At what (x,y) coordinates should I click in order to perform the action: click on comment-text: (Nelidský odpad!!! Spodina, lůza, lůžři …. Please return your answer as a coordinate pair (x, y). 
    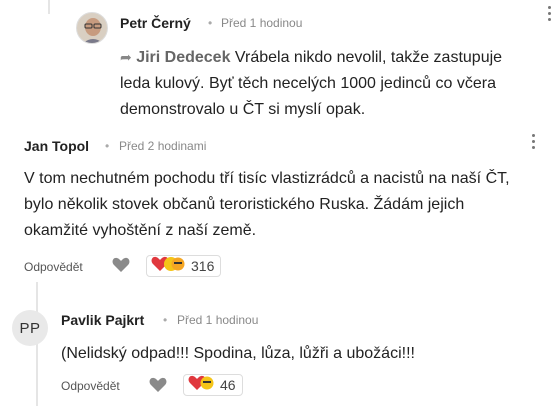
    Looking at the image, I should click on (238, 353).